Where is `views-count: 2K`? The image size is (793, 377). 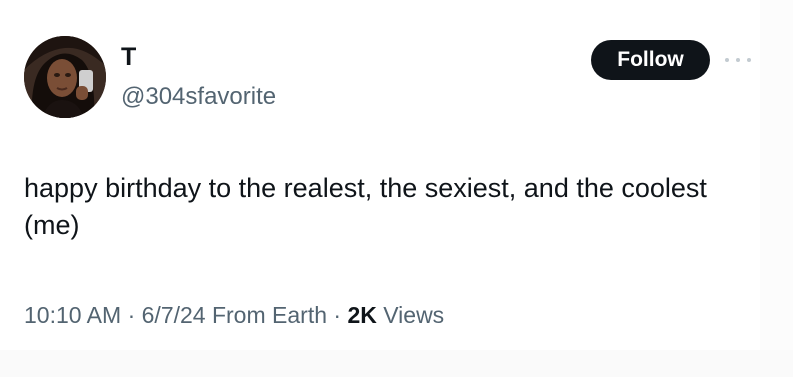 views-count: 2K is located at coordinates (361, 315).